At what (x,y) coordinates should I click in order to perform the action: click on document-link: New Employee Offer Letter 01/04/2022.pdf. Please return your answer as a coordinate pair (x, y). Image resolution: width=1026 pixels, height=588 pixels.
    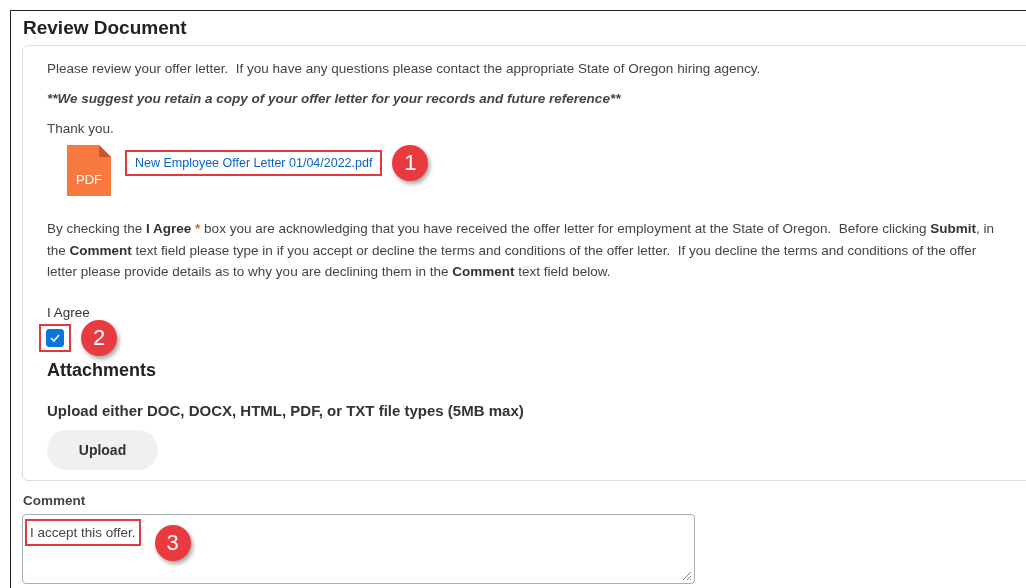
    Looking at the image, I should click on (254, 163).